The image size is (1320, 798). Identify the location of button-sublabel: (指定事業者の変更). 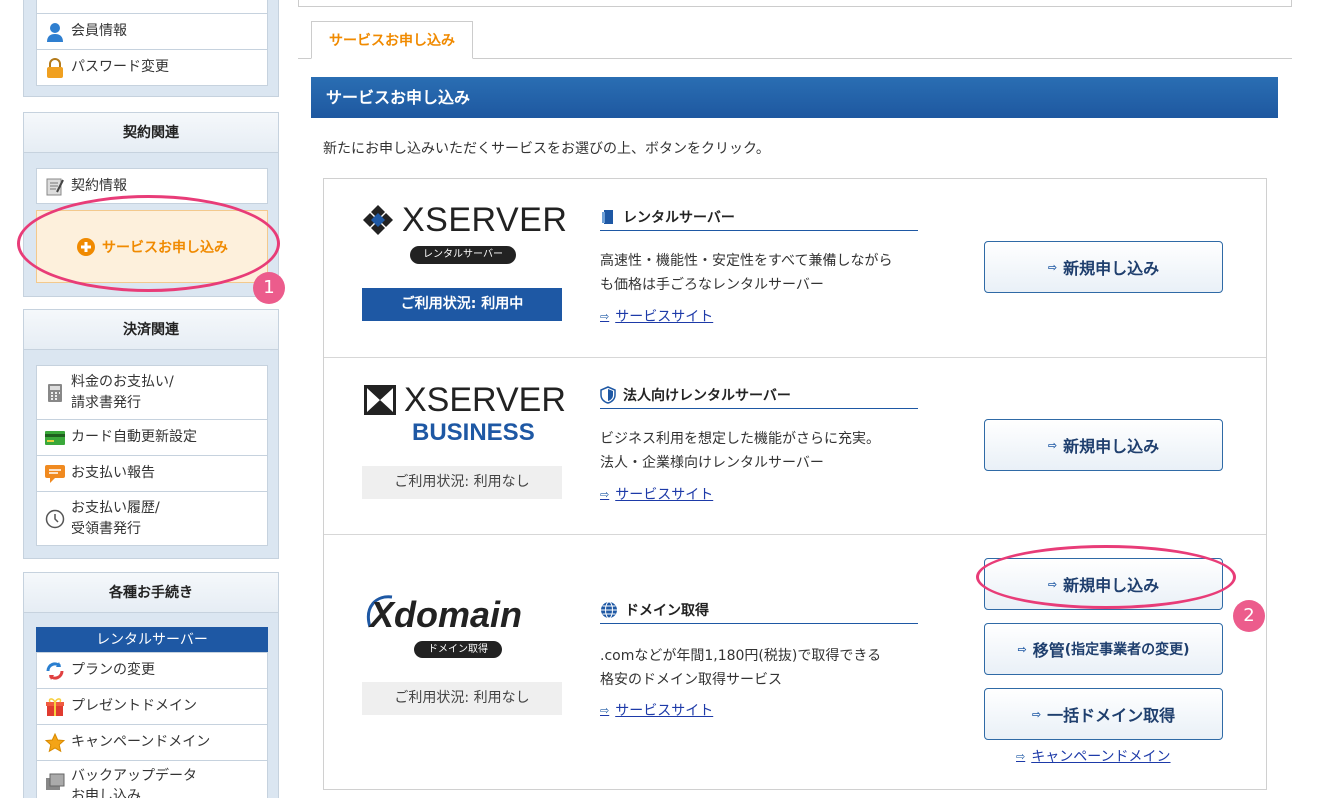
(1127, 650).